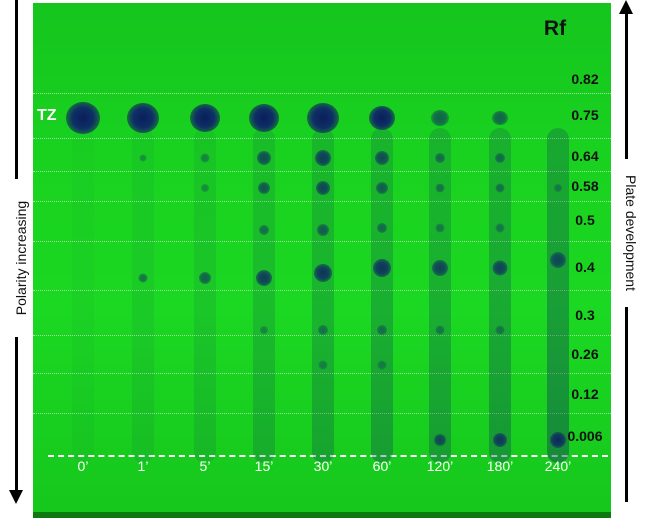 The width and height of the screenshot is (645, 521). What do you see at coordinates (143, 466) in the screenshot?
I see `lane-time-label: 1’` at bounding box center [143, 466].